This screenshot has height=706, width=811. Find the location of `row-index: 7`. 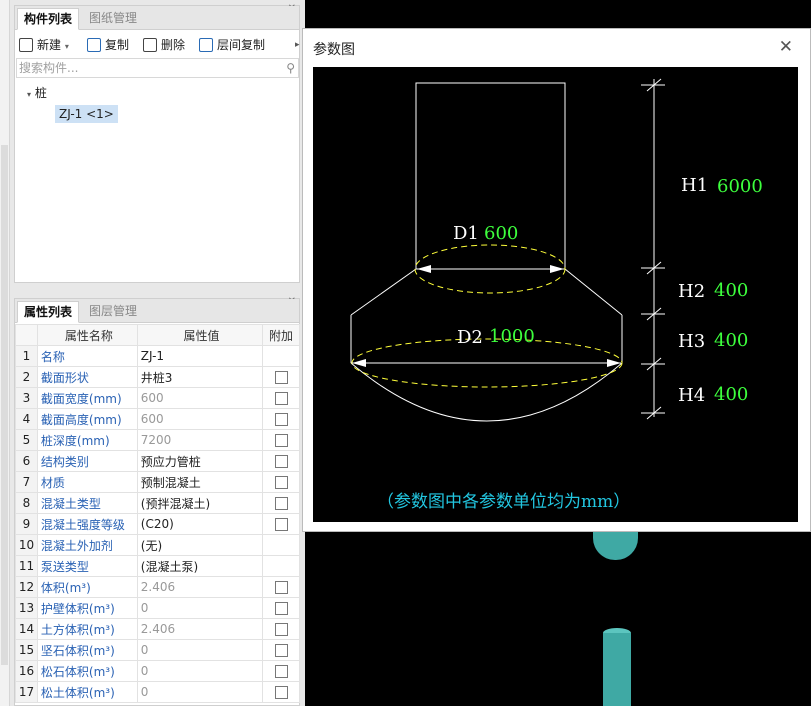

row-index: 7 is located at coordinates (26, 482).